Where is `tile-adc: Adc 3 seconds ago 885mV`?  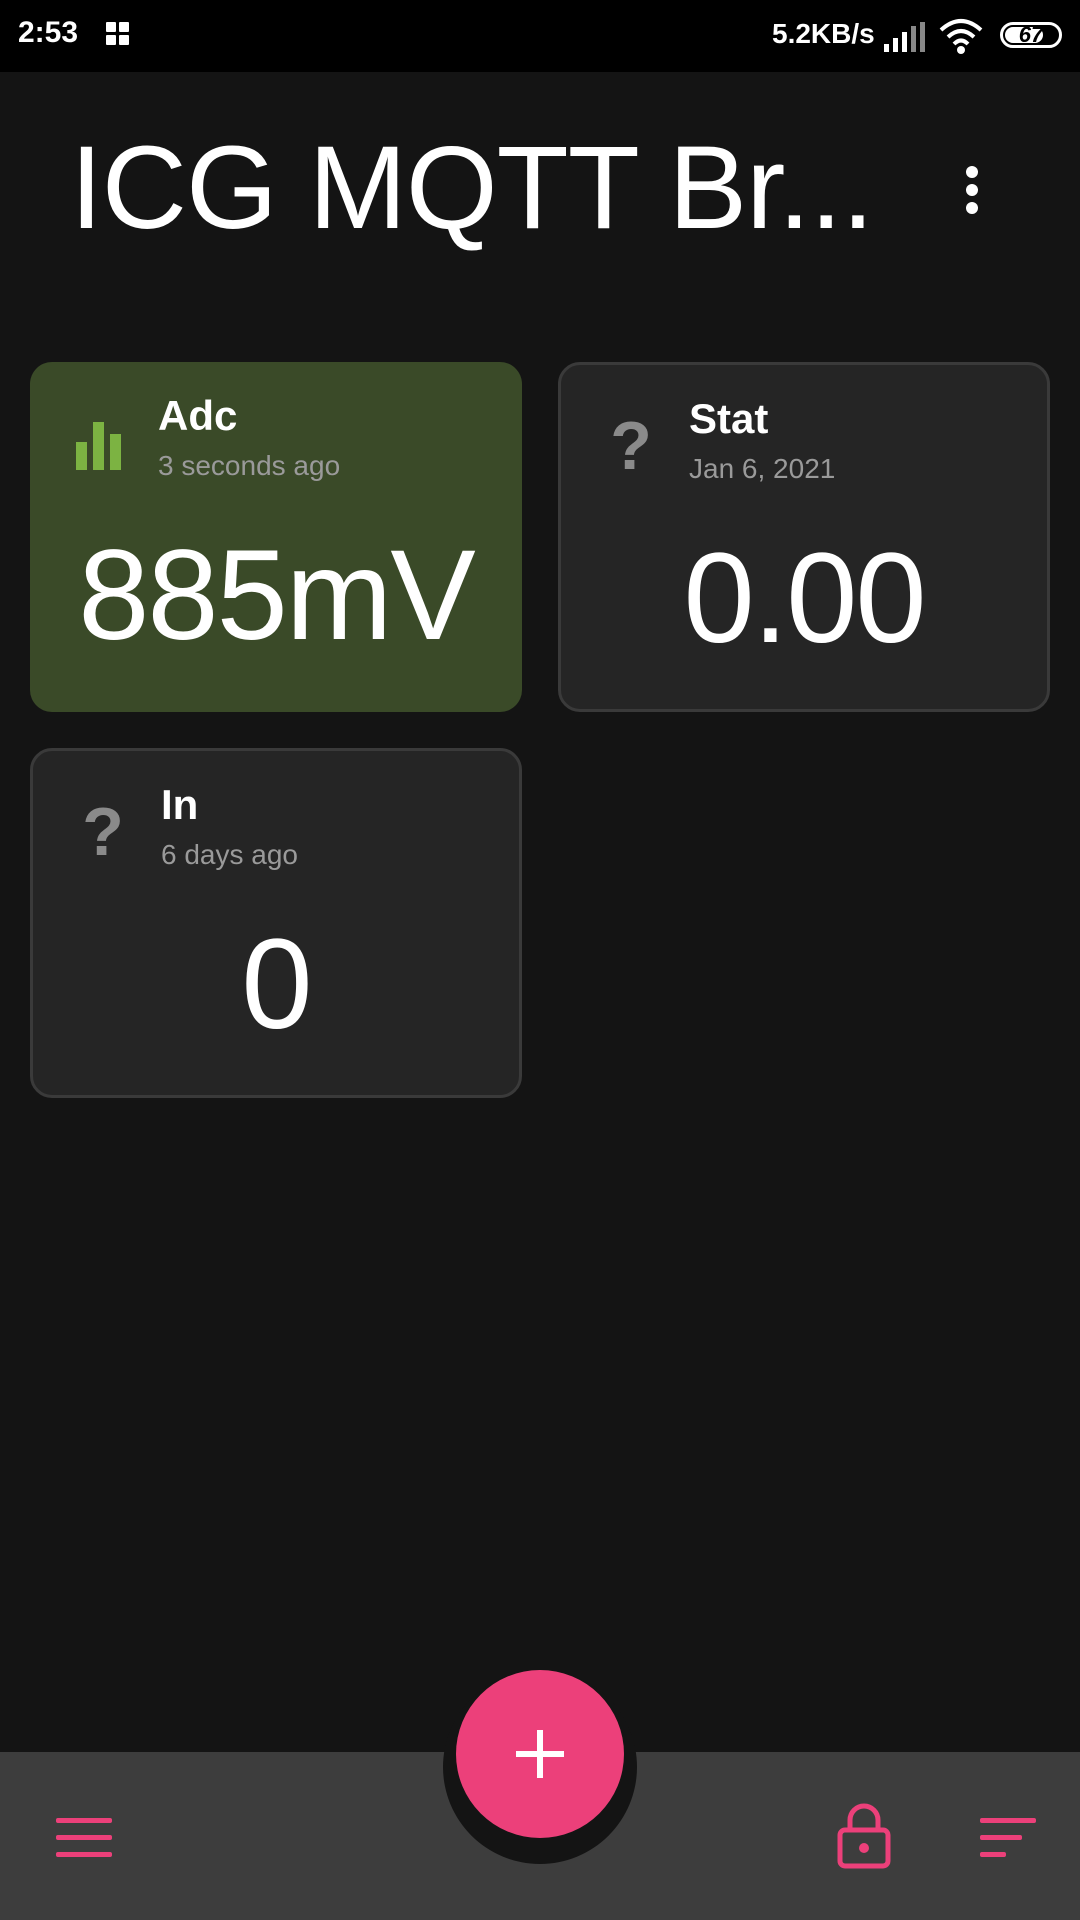
tile-adc: Adc 3 seconds ago 885mV is located at coordinates (276, 537).